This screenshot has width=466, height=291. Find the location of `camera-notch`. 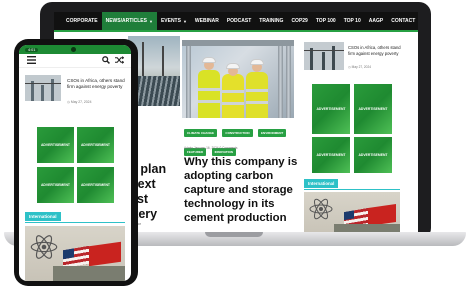

camera-notch is located at coordinates (73, 49).